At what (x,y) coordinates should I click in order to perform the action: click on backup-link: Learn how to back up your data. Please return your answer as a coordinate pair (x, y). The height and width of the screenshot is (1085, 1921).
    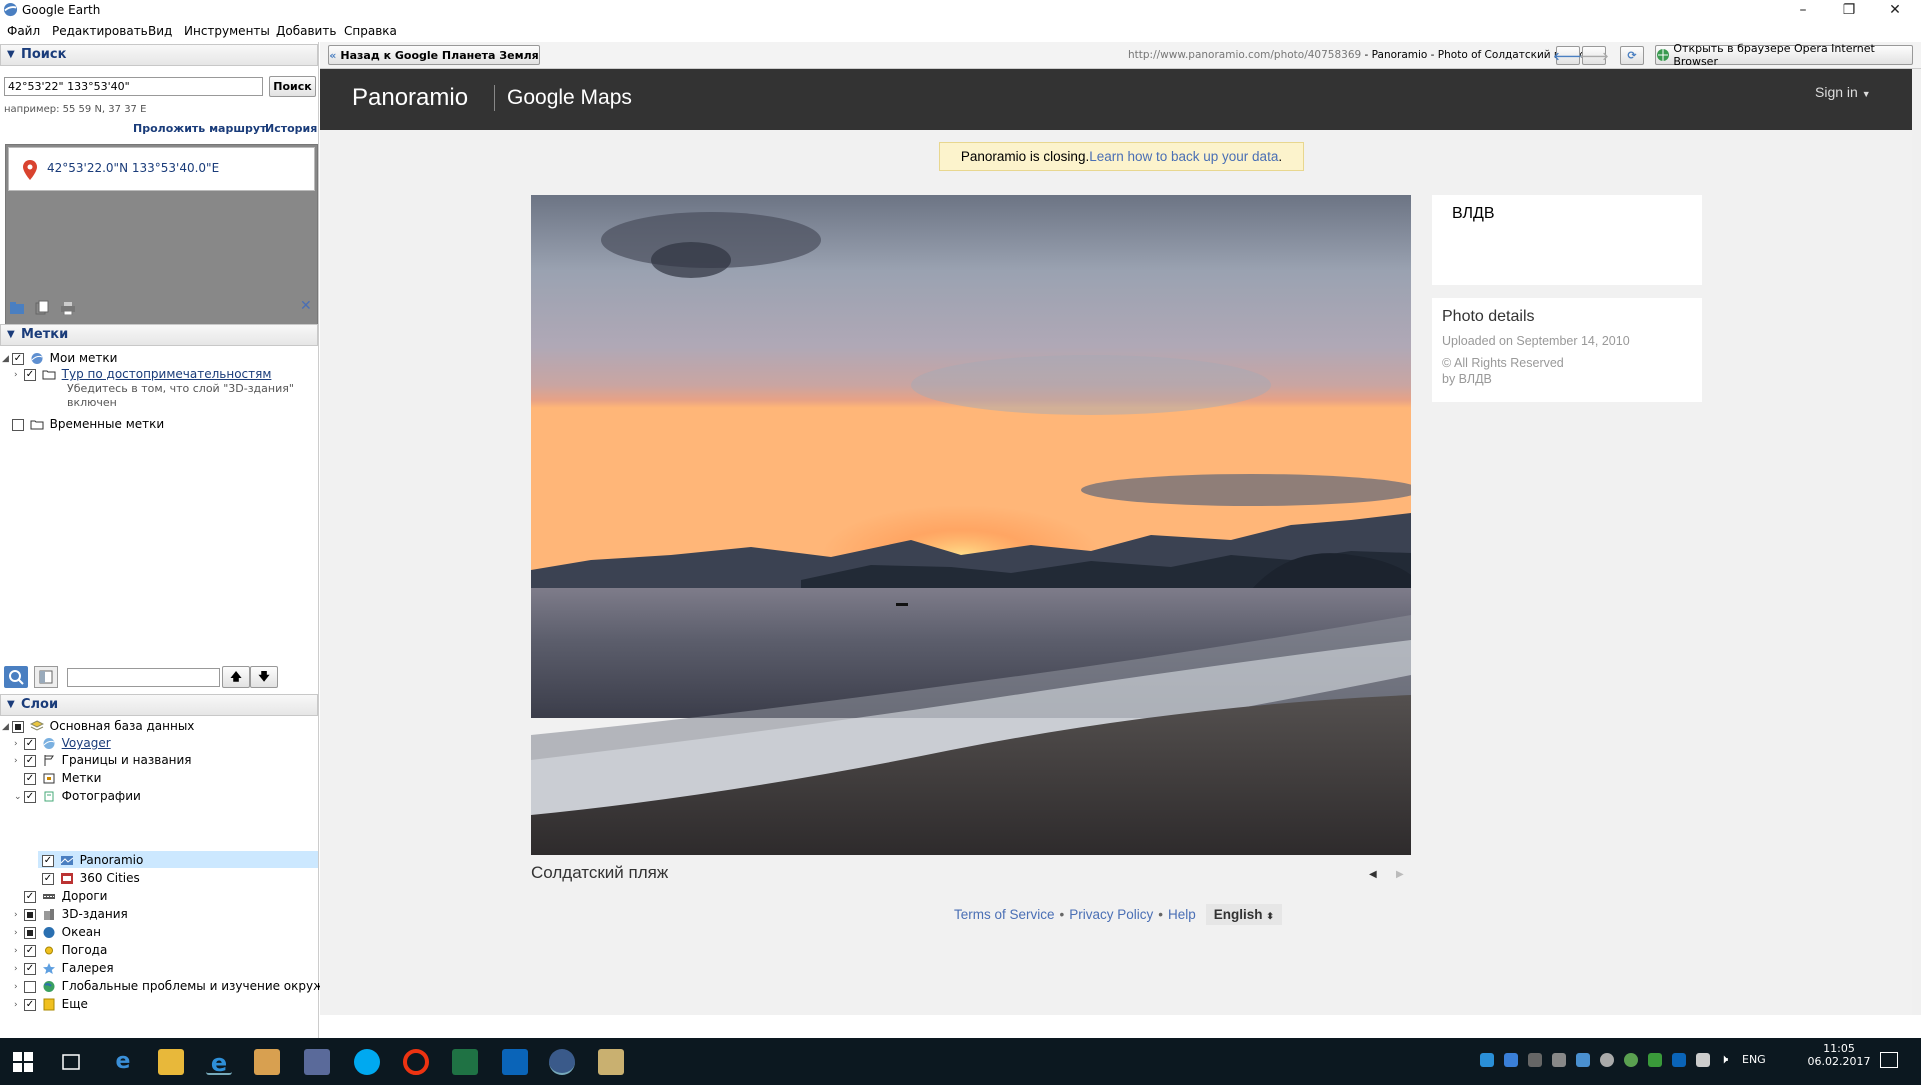
    Looking at the image, I should click on (1183, 156).